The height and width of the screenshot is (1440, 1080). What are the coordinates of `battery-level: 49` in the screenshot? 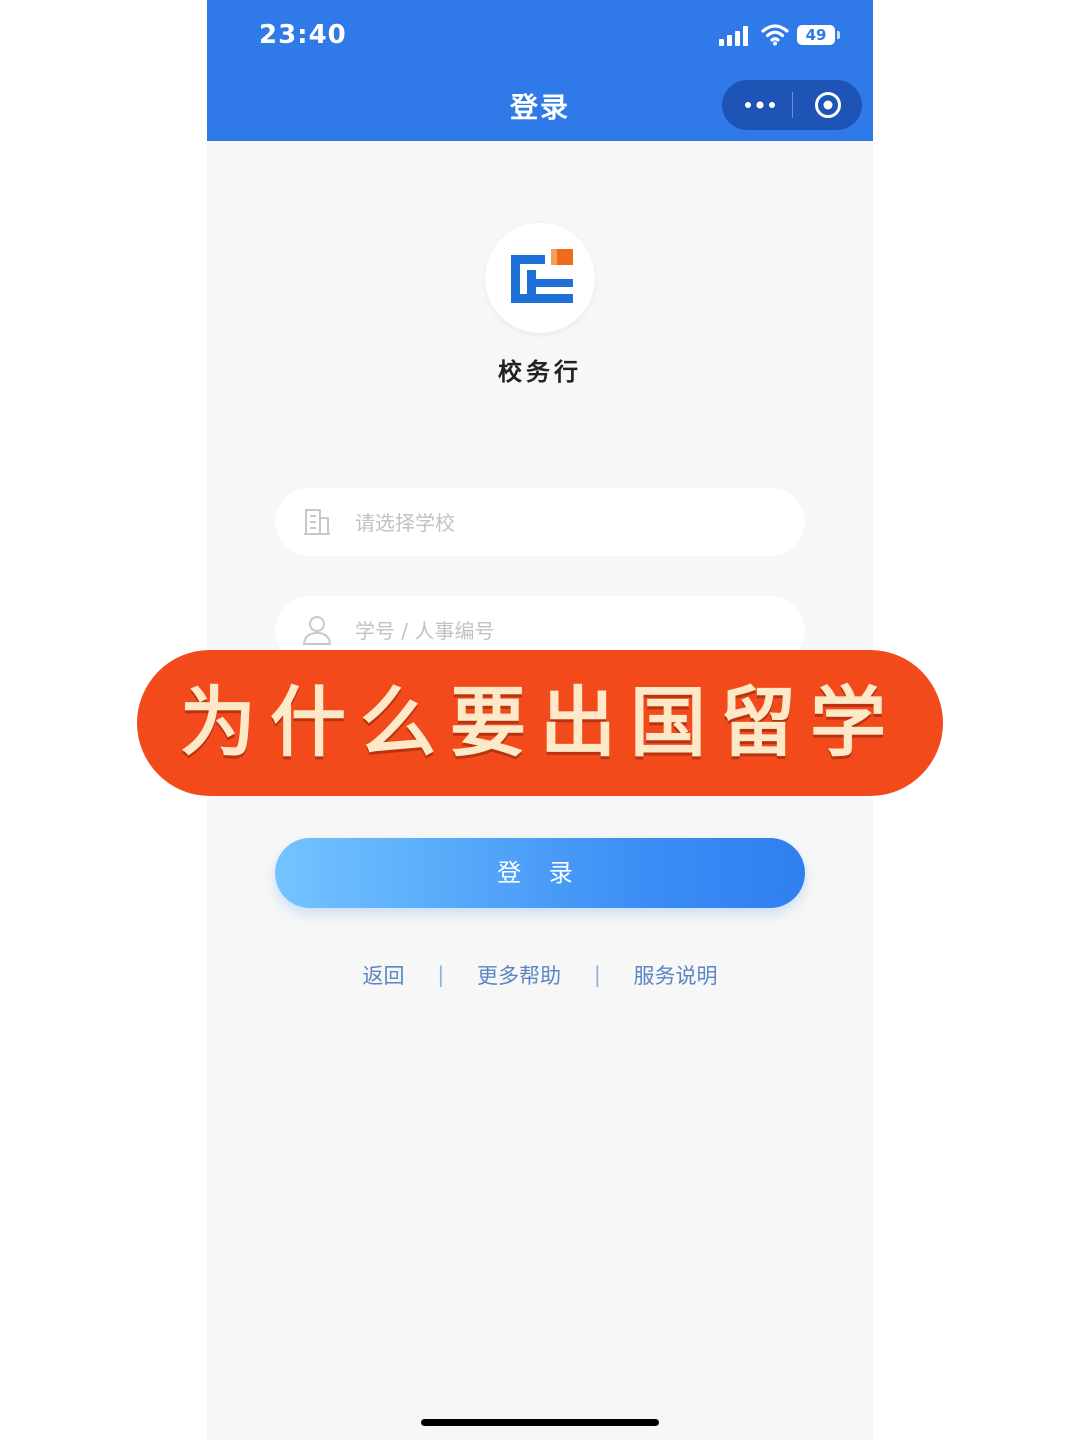 It's located at (816, 35).